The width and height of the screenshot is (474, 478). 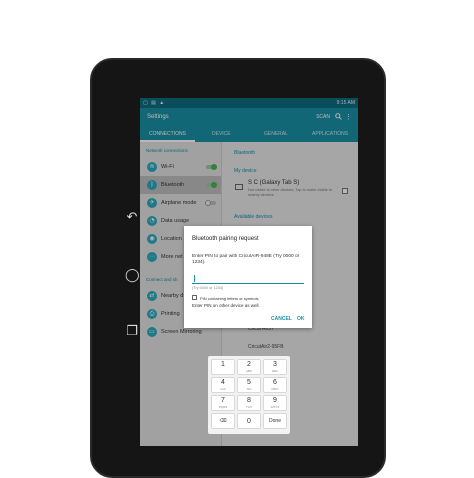 I want to click on key-8: 8 TUV, so click(x=249, y=403).